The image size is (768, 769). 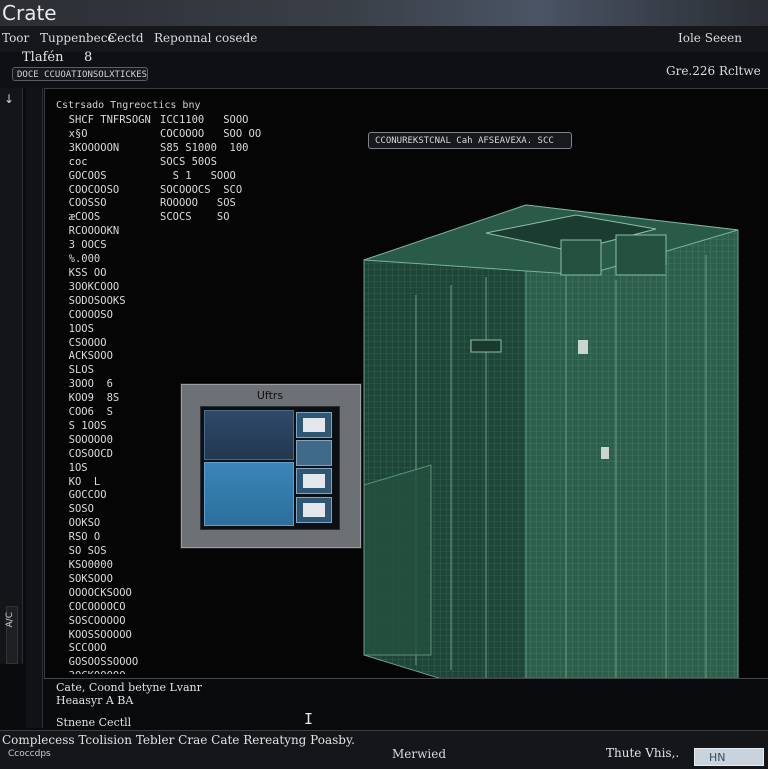 What do you see at coordinates (88, 57) in the screenshot?
I see `document-index: 8` at bounding box center [88, 57].